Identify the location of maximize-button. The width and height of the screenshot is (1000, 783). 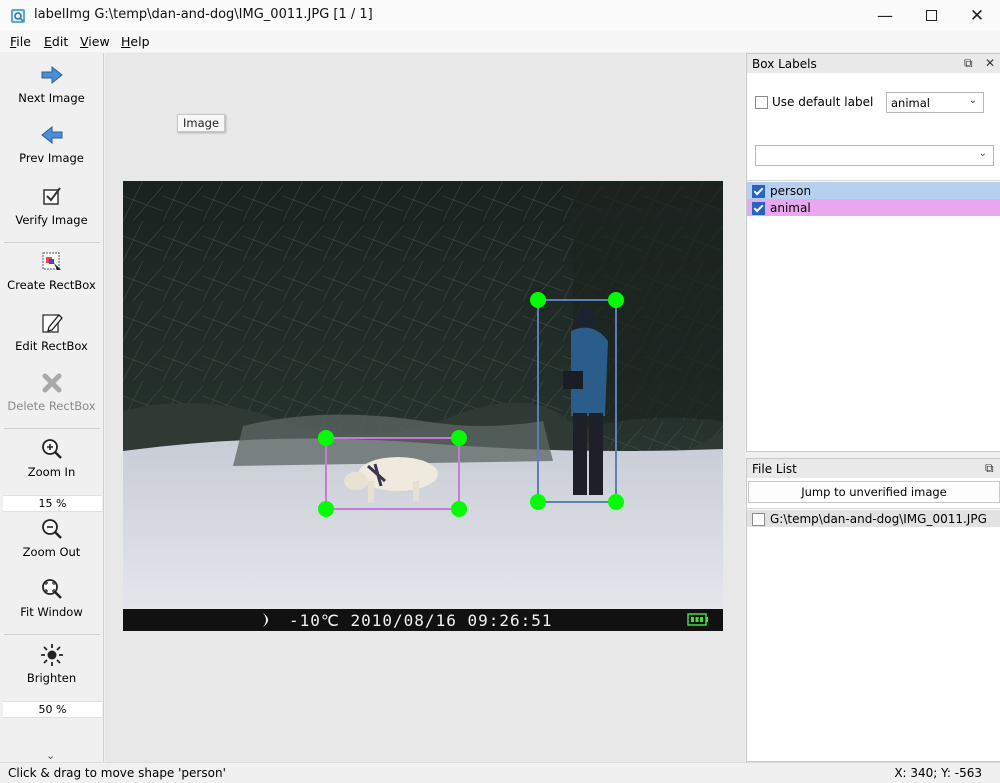
(931, 15).